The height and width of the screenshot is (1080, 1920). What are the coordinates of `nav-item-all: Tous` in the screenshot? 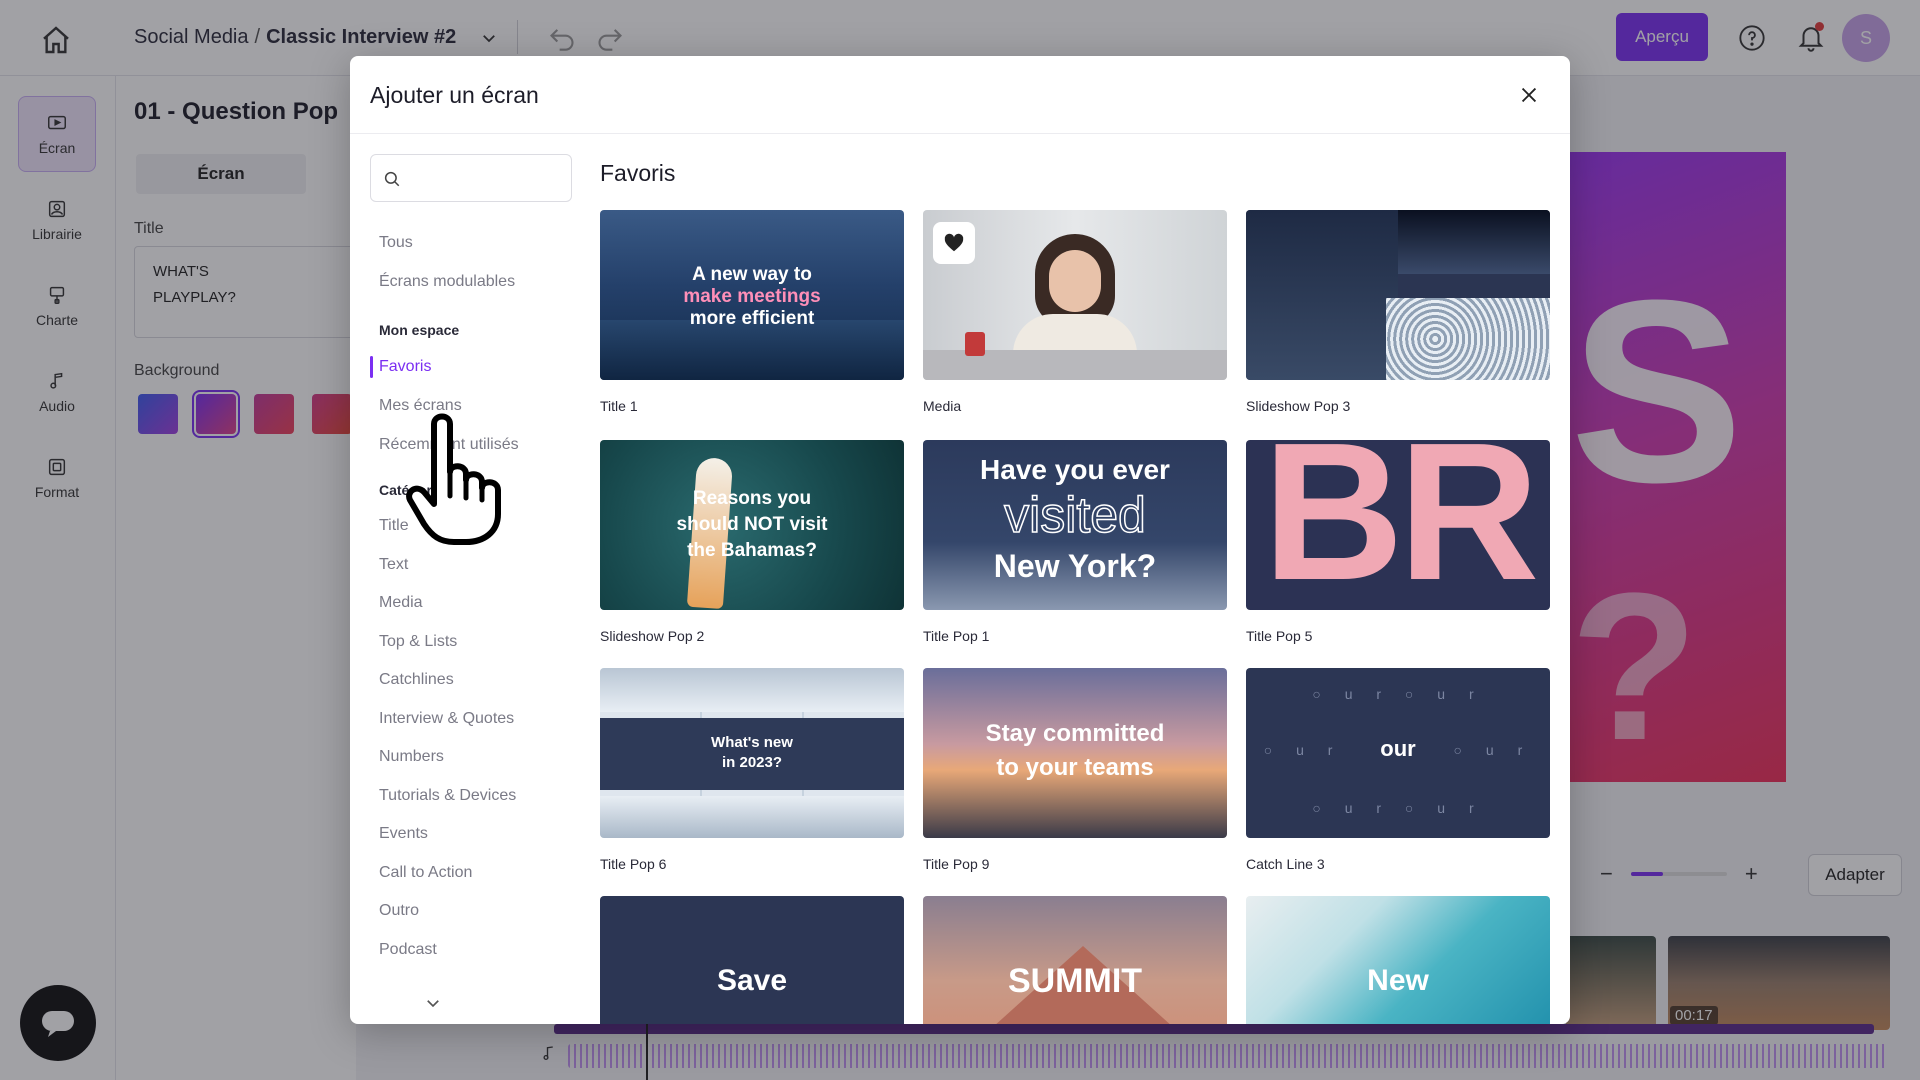 It's located at (396, 243).